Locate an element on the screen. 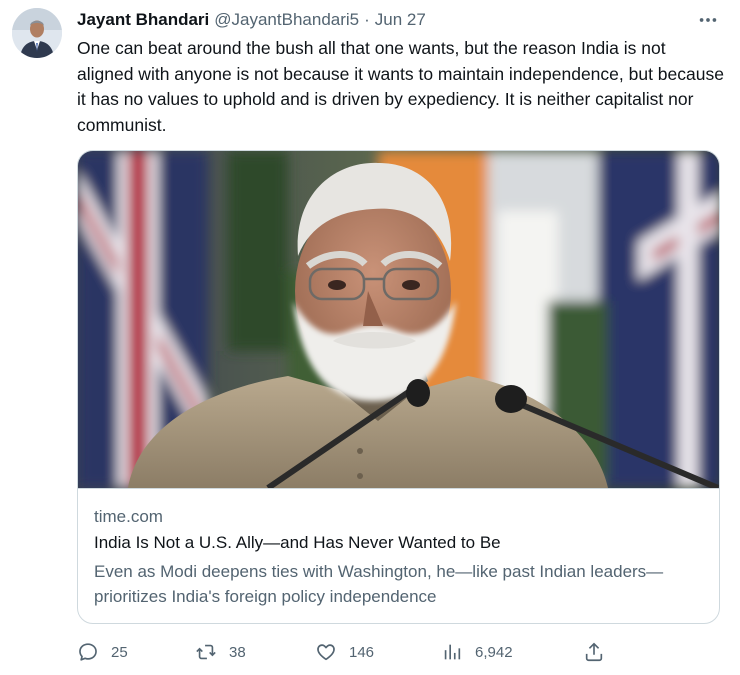 The image size is (740, 675). retweet-icon is located at coordinates (206, 652).